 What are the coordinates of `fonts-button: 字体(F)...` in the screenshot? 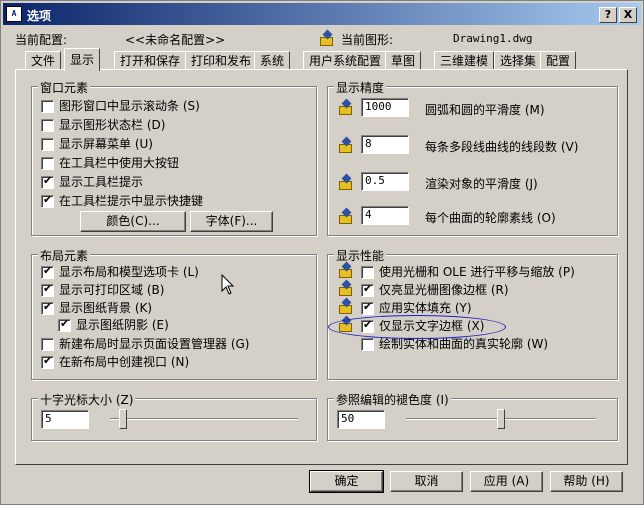 It's located at (231, 221).